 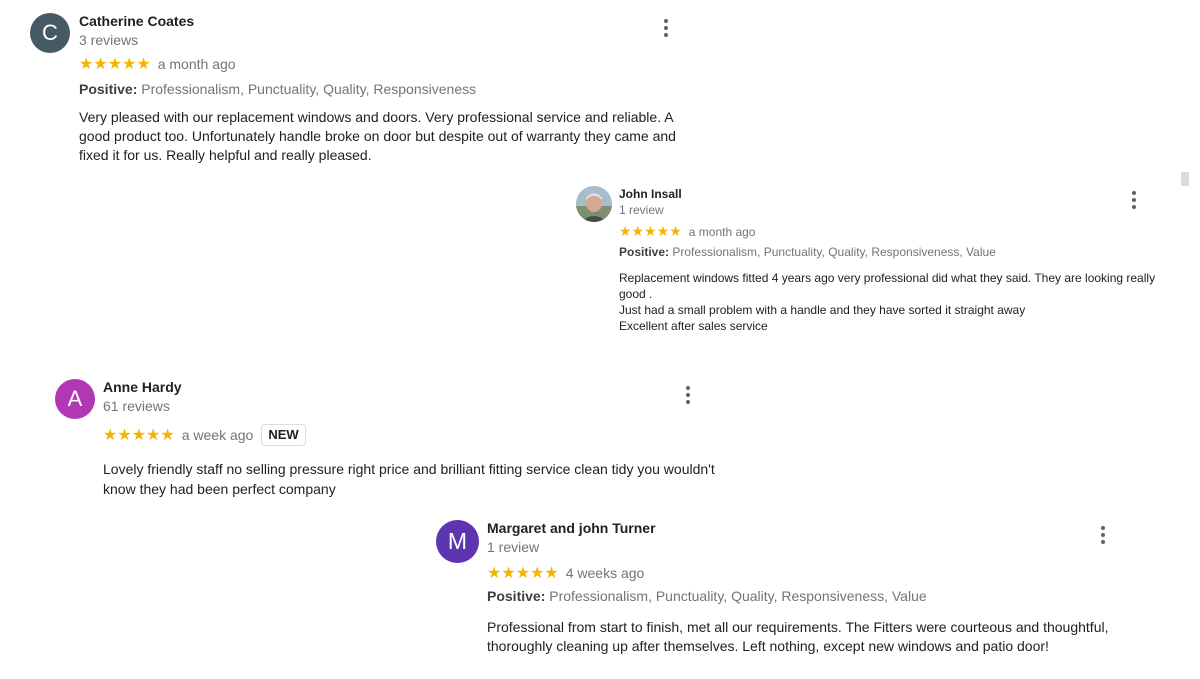 What do you see at coordinates (217, 435) in the screenshot?
I see `review-date: a week ago` at bounding box center [217, 435].